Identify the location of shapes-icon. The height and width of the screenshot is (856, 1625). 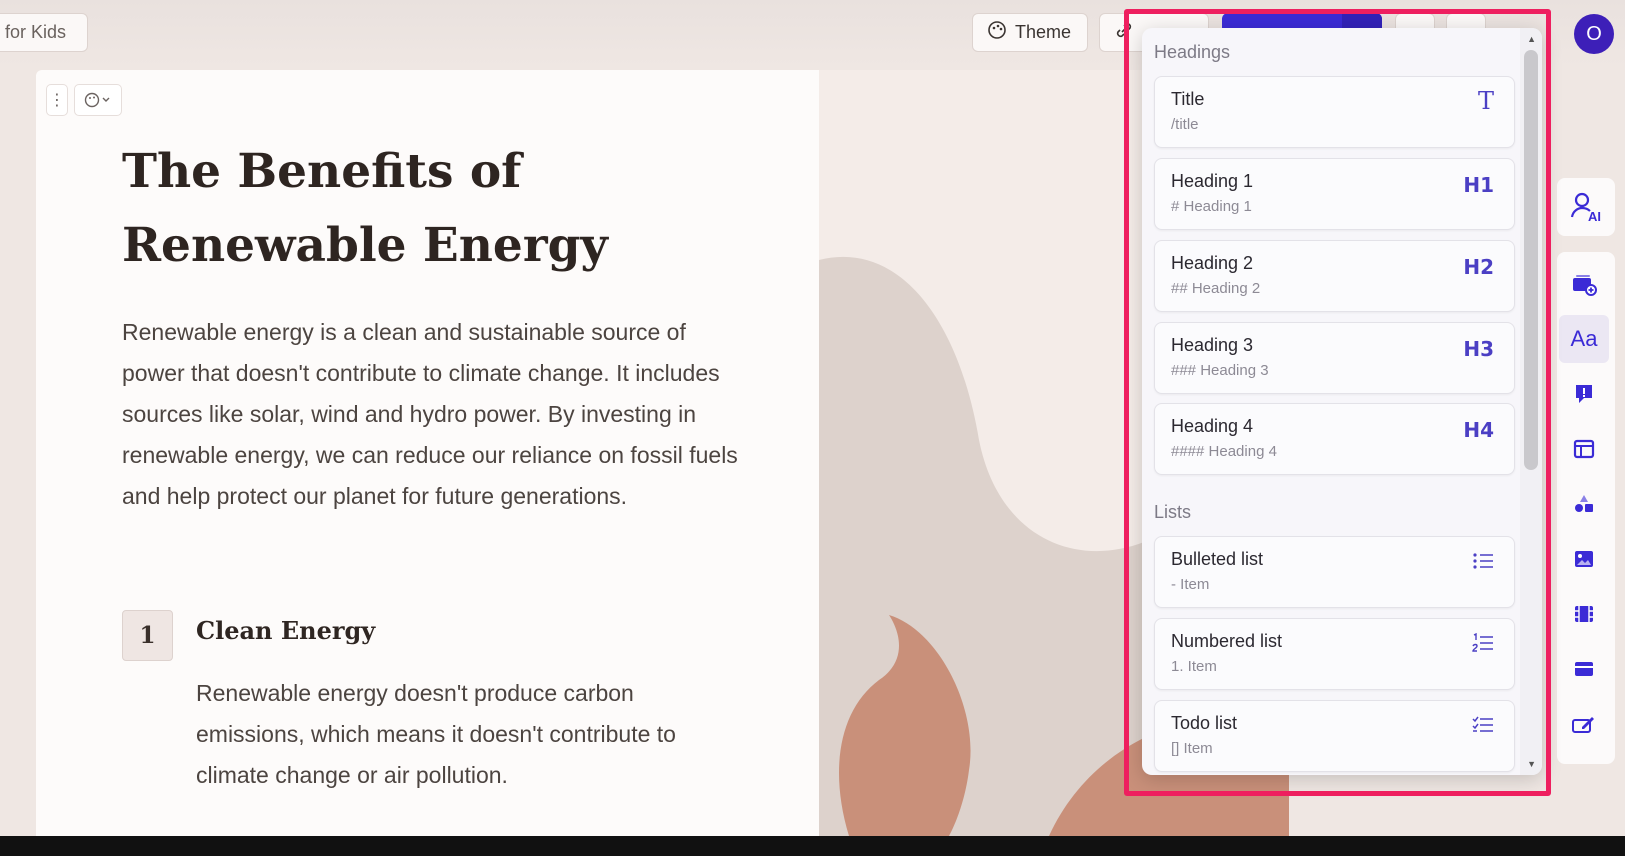
(1584, 504).